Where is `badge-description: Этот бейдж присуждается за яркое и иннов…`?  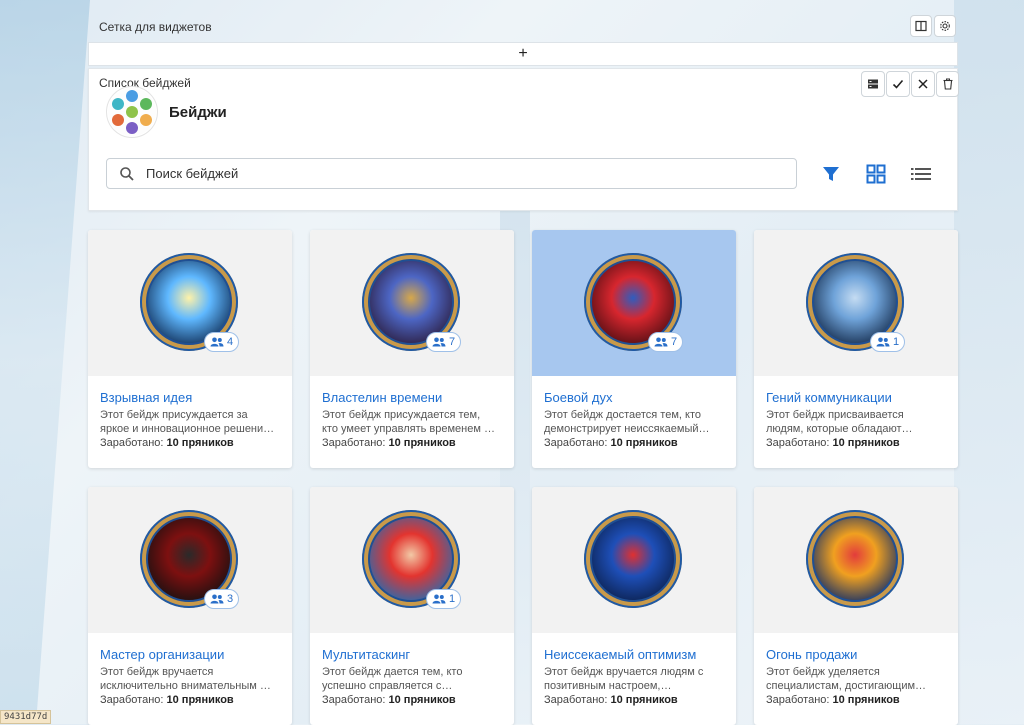 badge-description: Этот бейдж присуждается за яркое и иннов… is located at coordinates (191, 422).